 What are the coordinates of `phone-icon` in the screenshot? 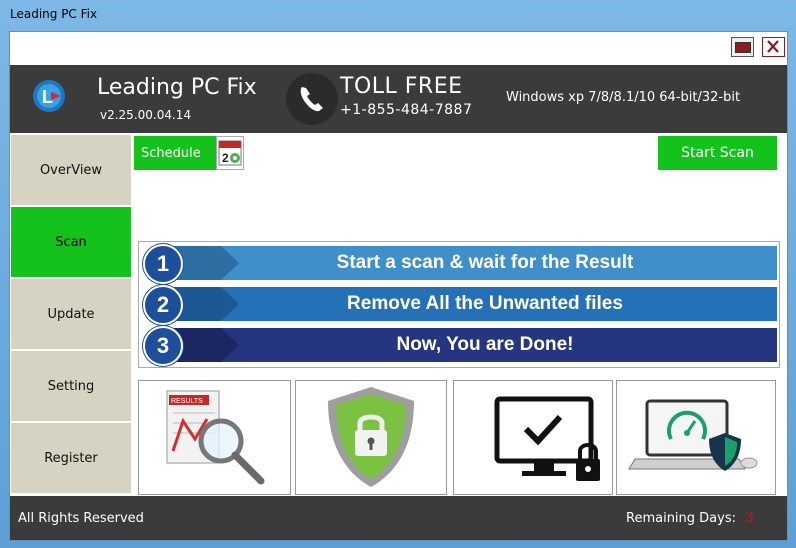 It's located at (312, 99).